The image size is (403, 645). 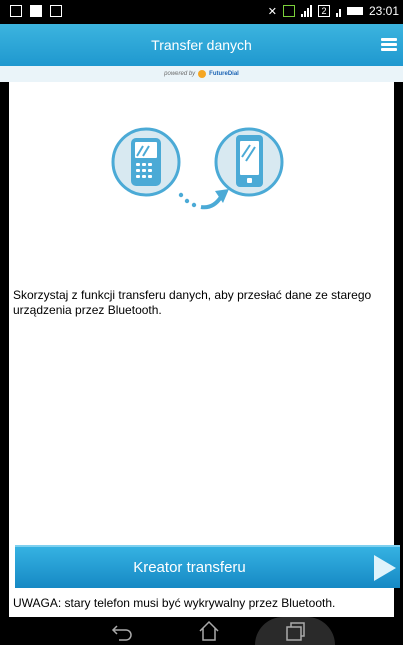 I want to click on recent-apps-button, so click(x=295, y=631).